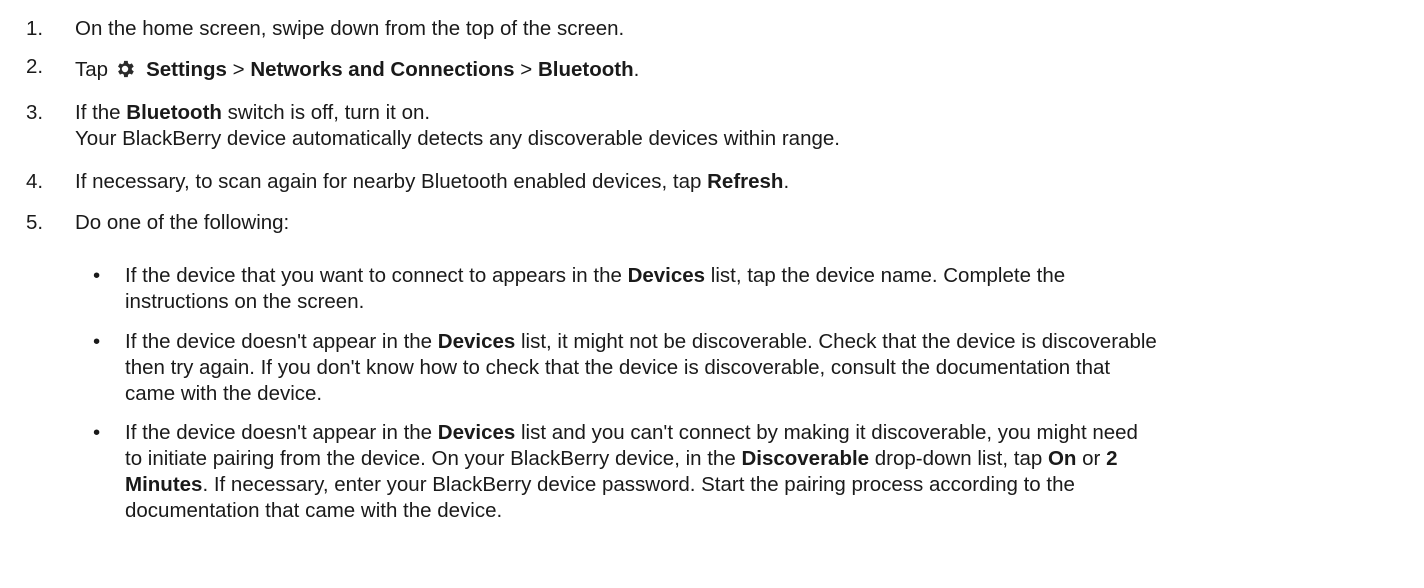 The width and height of the screenshot is (1424, 588). Describe the element at coordinates (326, 112) in the screenshot. I see `text-run: switch is off, turn it on.` at that location.